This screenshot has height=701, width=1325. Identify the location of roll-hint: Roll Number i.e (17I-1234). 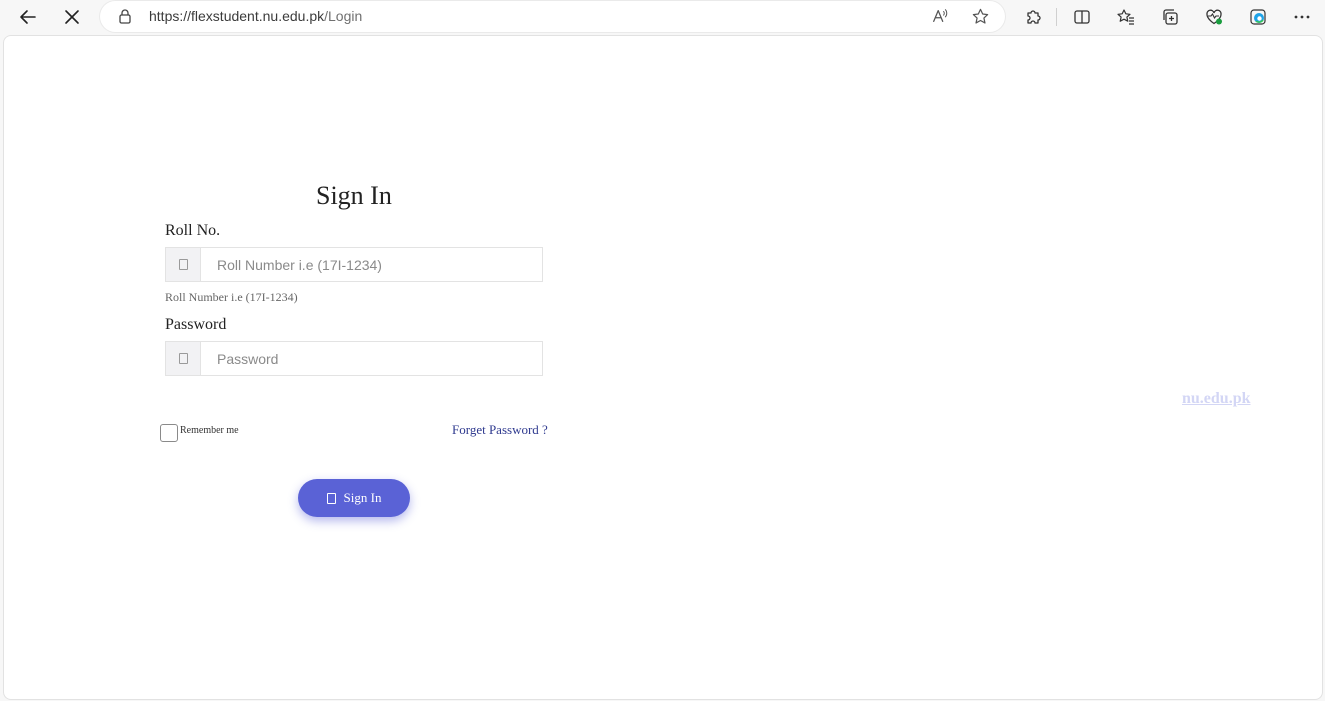
(231, 297).